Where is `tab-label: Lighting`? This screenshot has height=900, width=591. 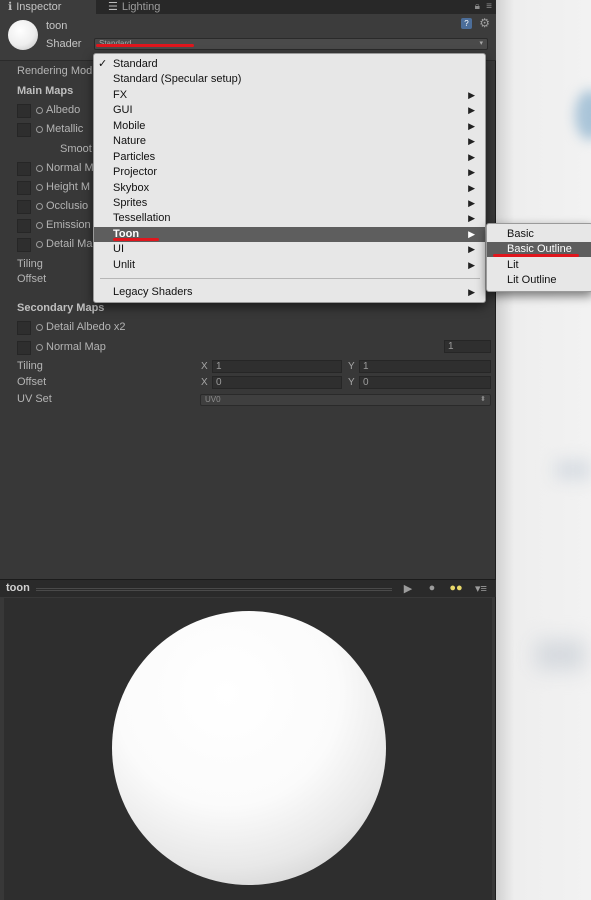 tab-label: Lighting is located at coordinates (141, 7).